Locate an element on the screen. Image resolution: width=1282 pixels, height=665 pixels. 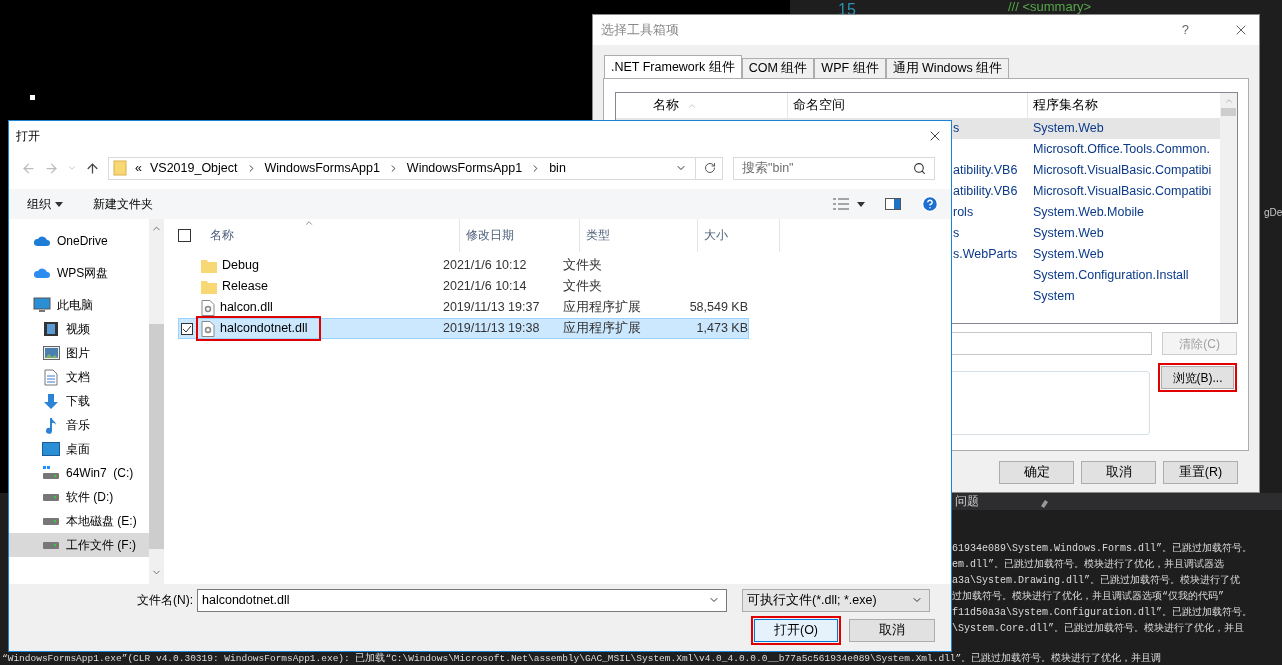
nav-item: 音乐 is located at coordinates (79, 425).